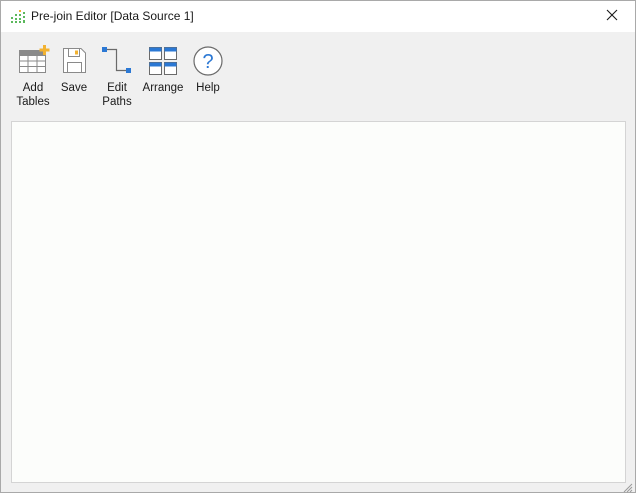 The width and height of the screenshot is (636, 498). Describe the element at coordinates (318, 16) in the screenshot. I see `title-bar: Pre-join Editor [Data Source 1]` at that location.